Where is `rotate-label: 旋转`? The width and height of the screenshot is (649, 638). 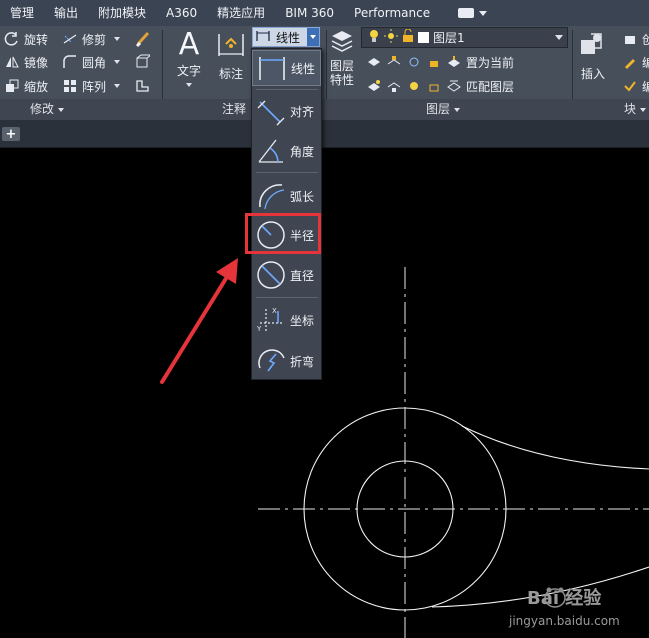 rotate-label: 旋转 is located at coordinates (36, 39).